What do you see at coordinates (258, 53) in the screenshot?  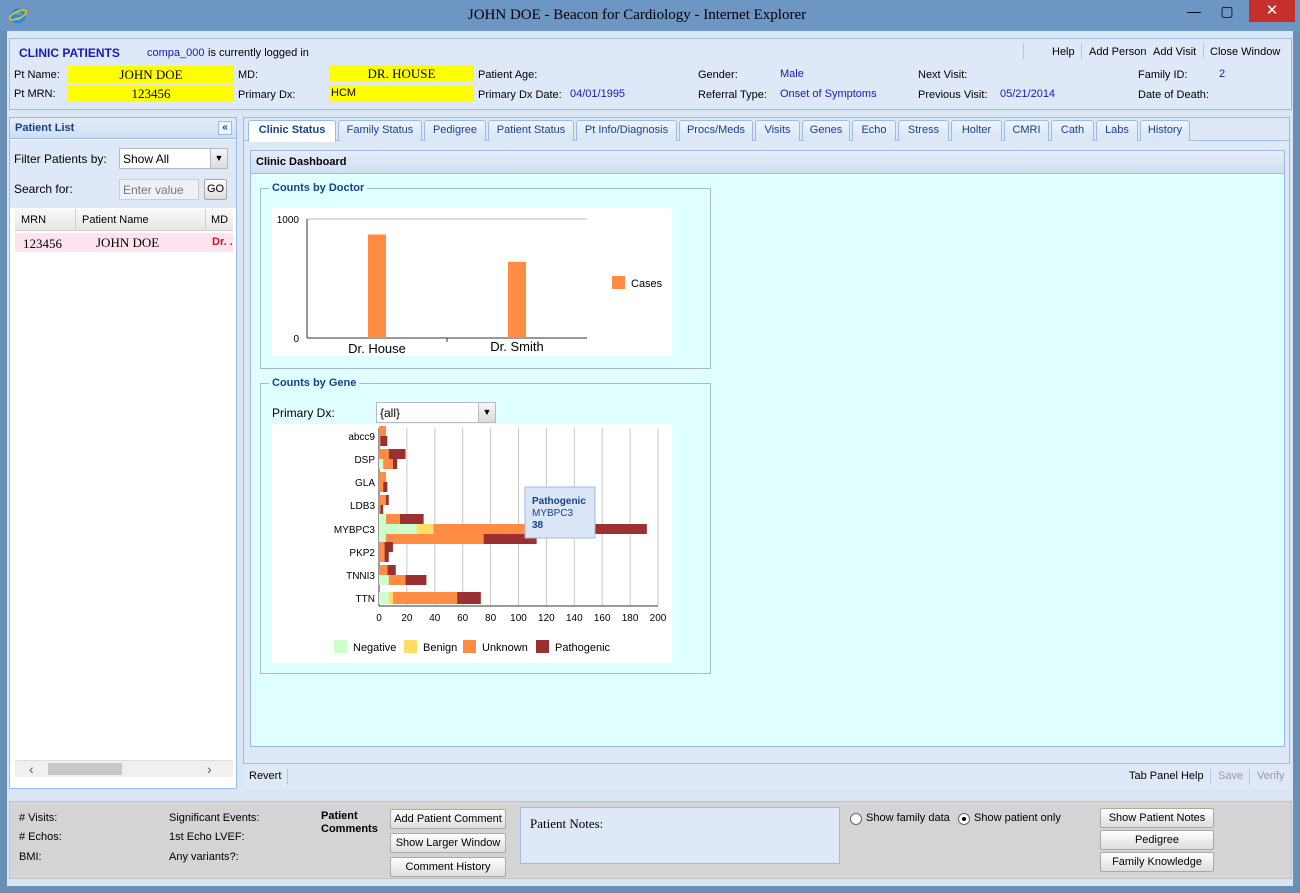 I see `logged-in-text: is currently logged in` at bounding box center [258, 53].